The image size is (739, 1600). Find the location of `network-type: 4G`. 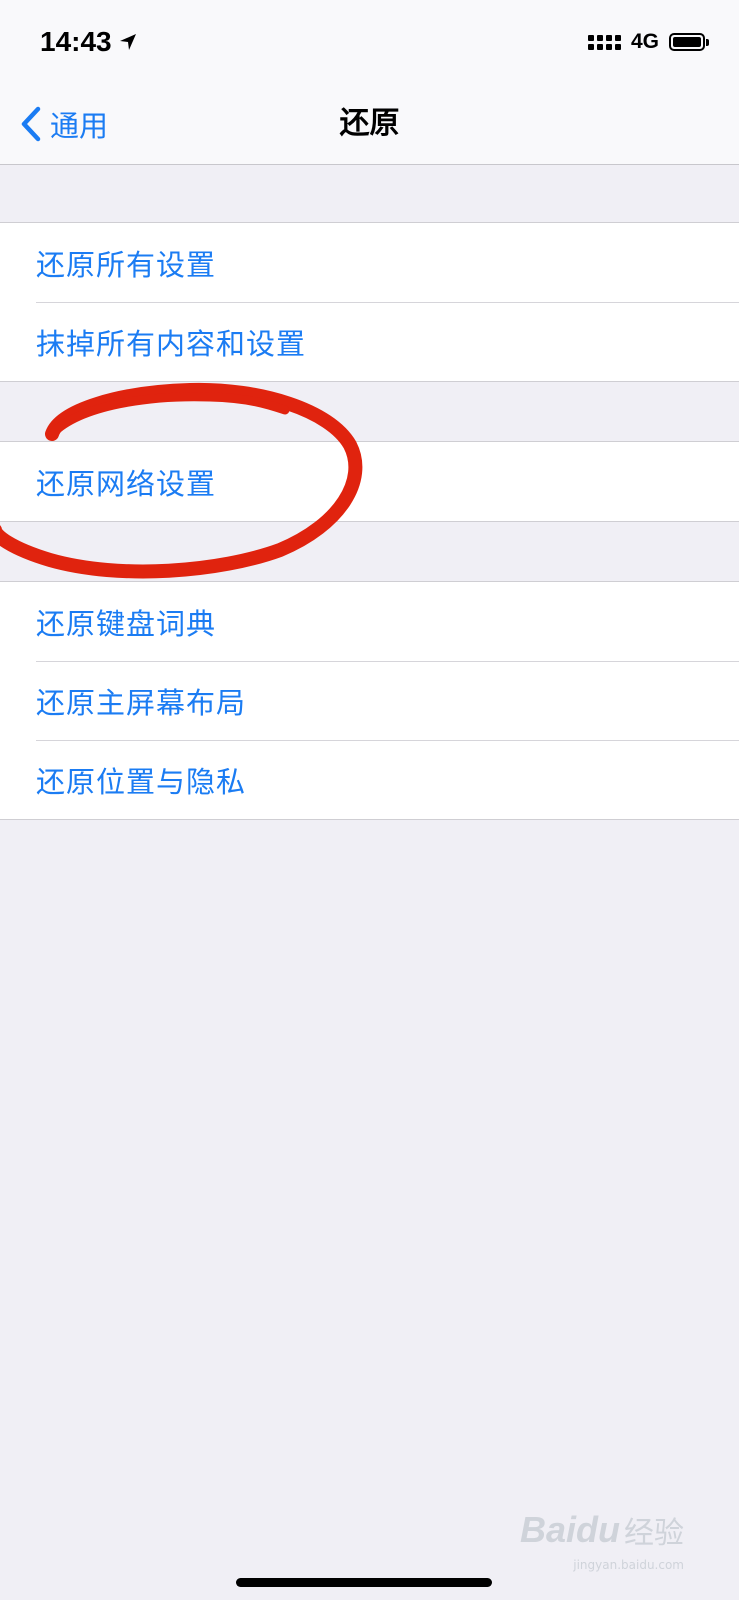

network-type: 4G is located at coordinates (644, 41).